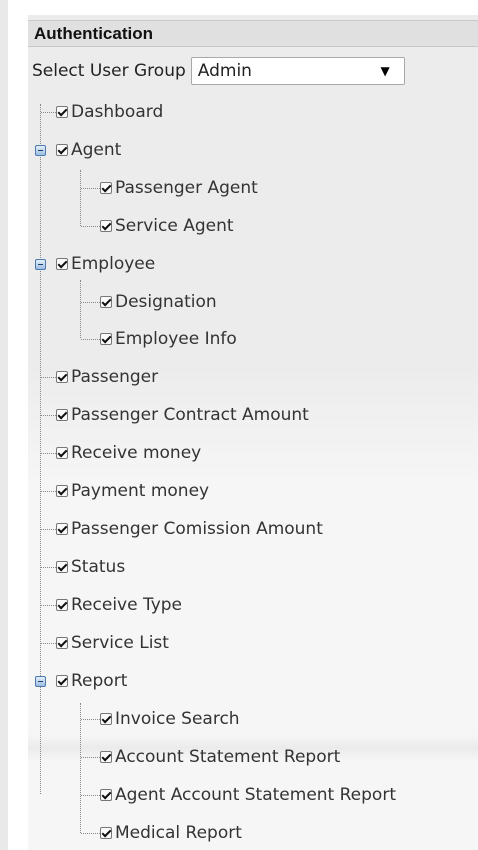  Describe the element at coordinates (107, 377) in the screenshot. I see `tree-item-passenger: Passenger` at that location.